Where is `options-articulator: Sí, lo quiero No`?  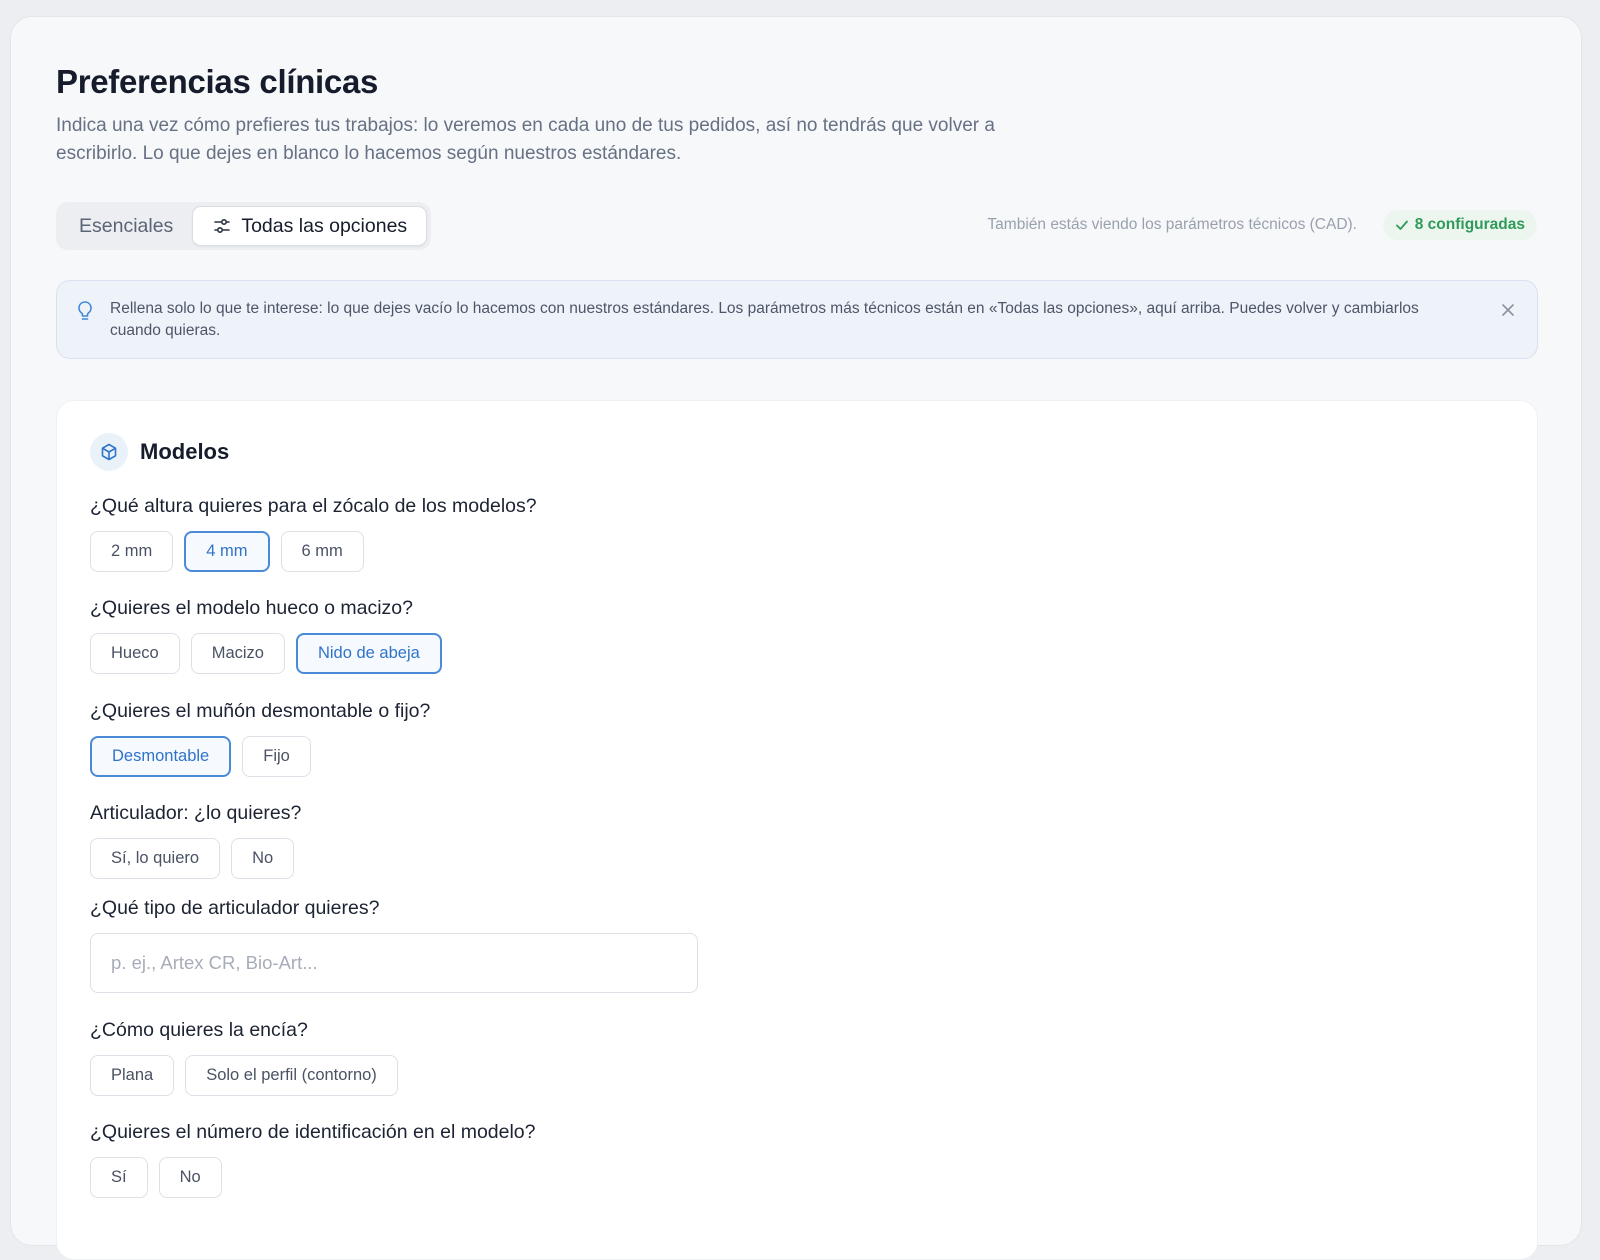
options-articulator: Sí, lo quiero No is located at coordinates (192, 858).